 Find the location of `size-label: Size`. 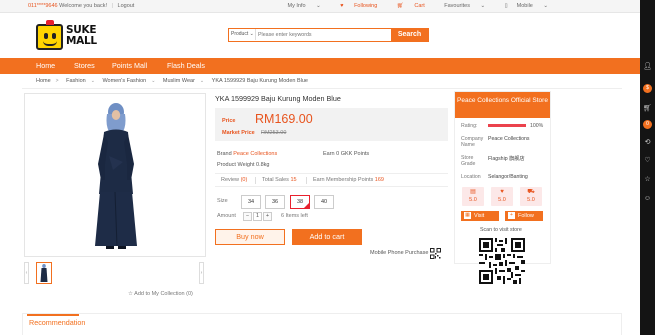

size-label: Size is located at coordinates (222, 201).